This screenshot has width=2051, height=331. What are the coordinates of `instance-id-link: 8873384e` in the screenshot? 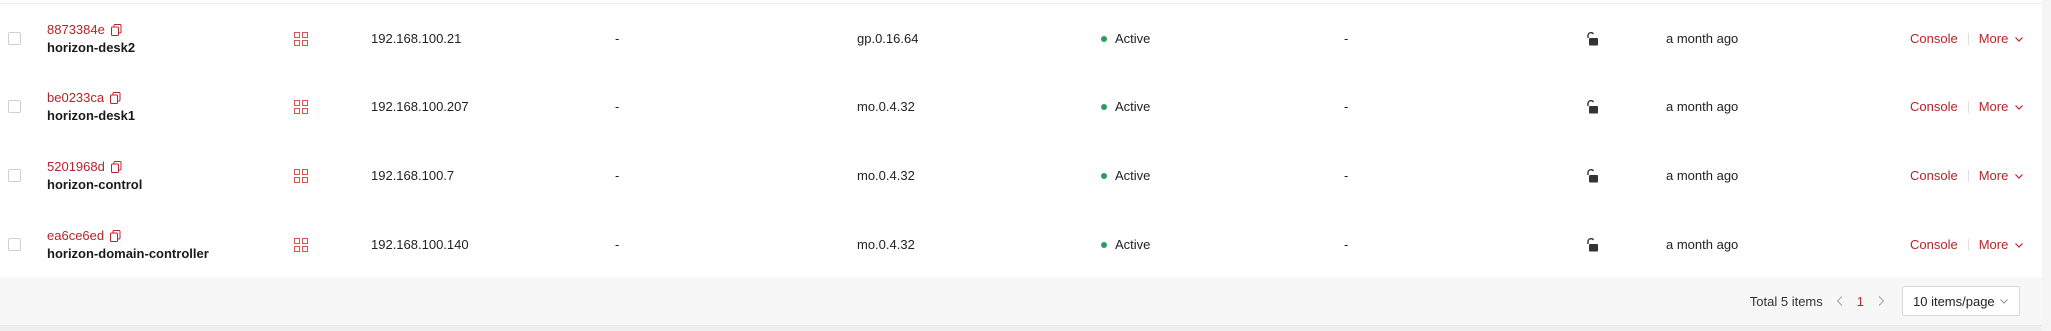 It's located at (76, 29).